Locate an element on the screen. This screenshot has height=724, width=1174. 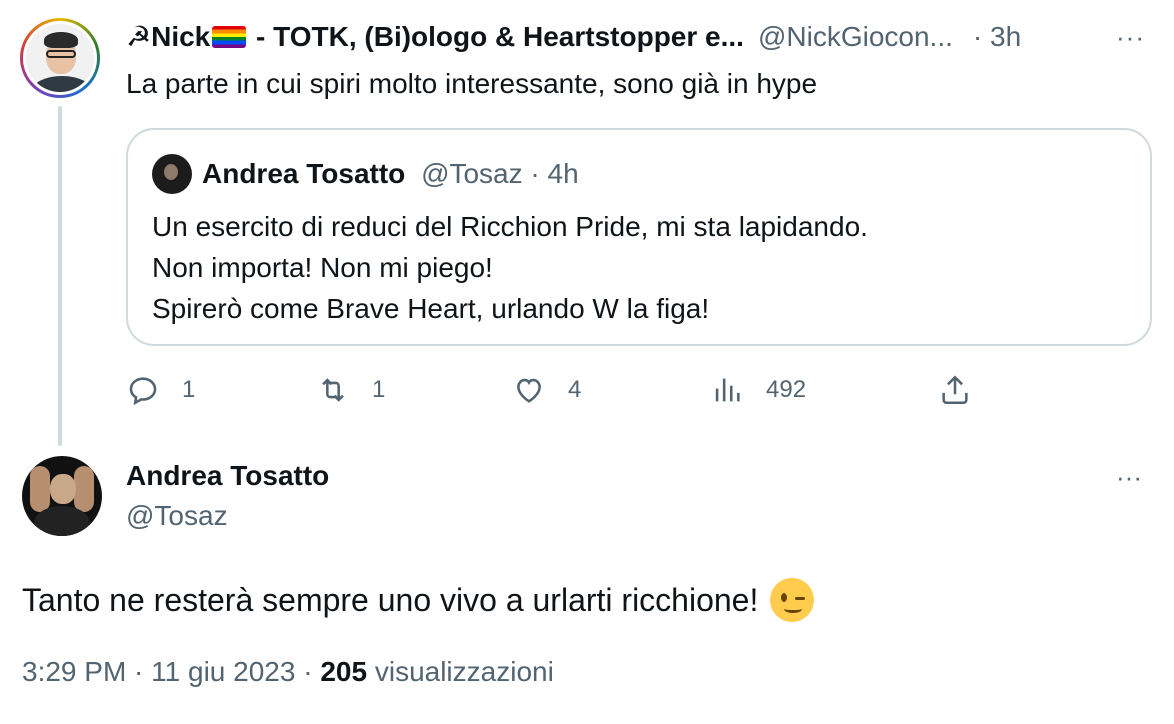
parent-name-prefix: ☭Nick is located at coordinates (168, 36).